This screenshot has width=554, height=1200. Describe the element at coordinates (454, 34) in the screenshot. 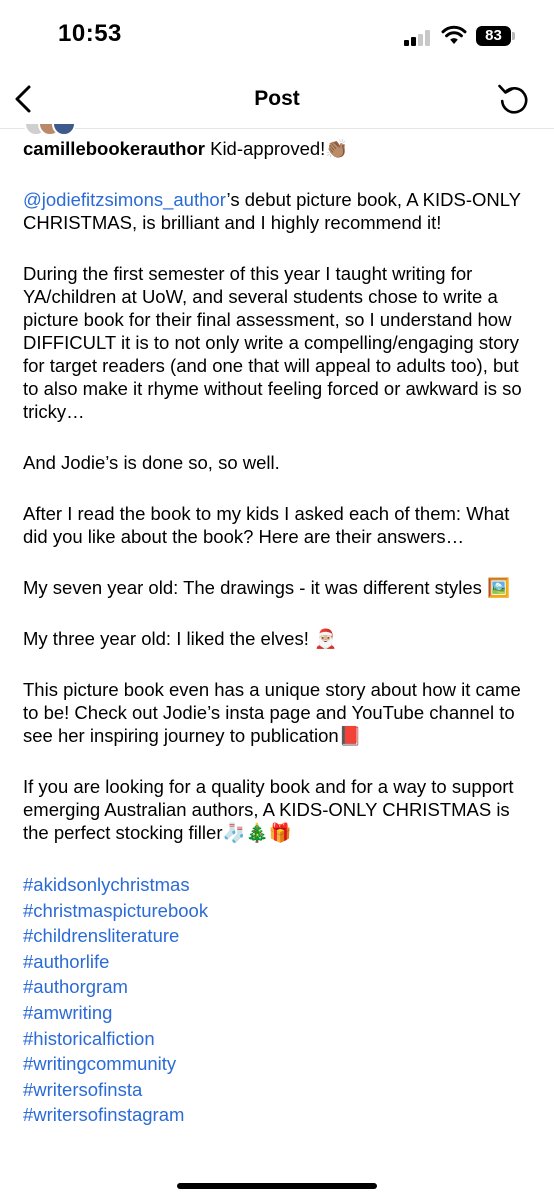

I see `wifi-icon` at that location.